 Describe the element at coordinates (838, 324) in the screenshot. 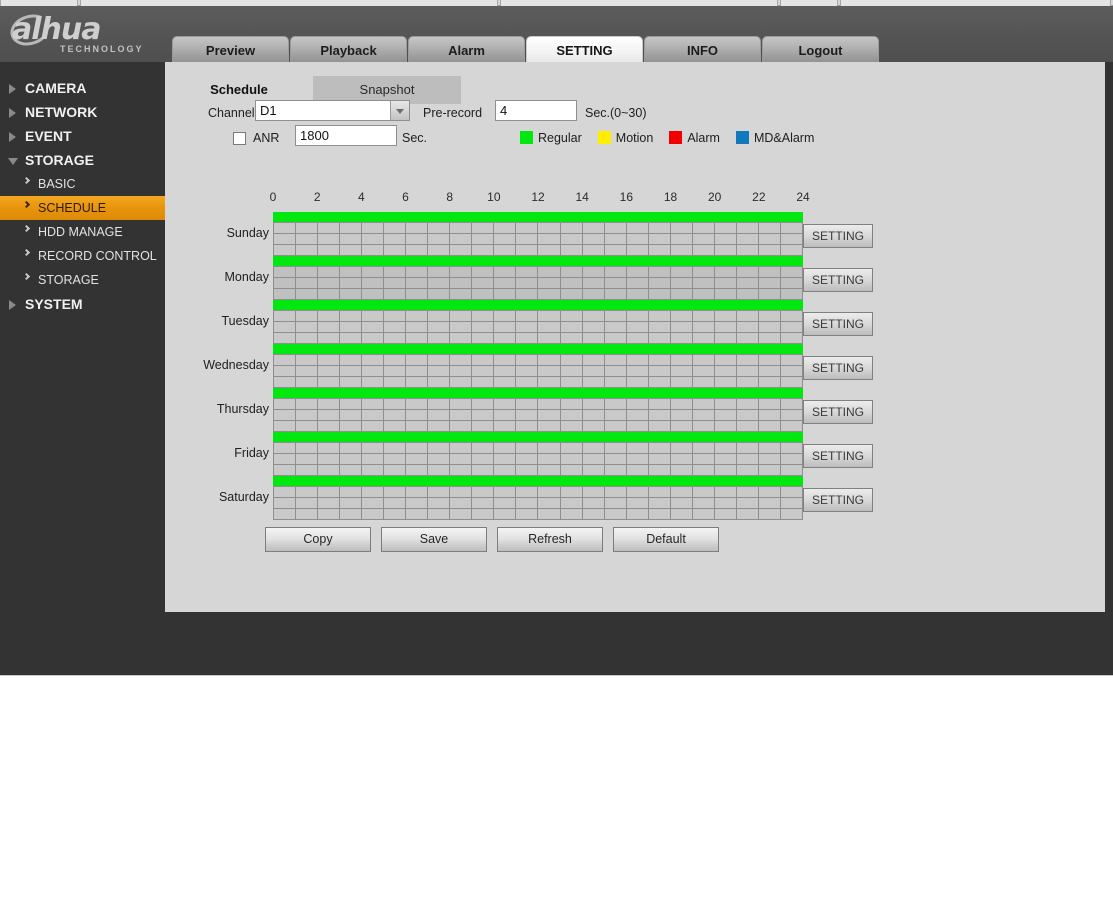

I see `setting-button-tuesday: SETTING` at that location.